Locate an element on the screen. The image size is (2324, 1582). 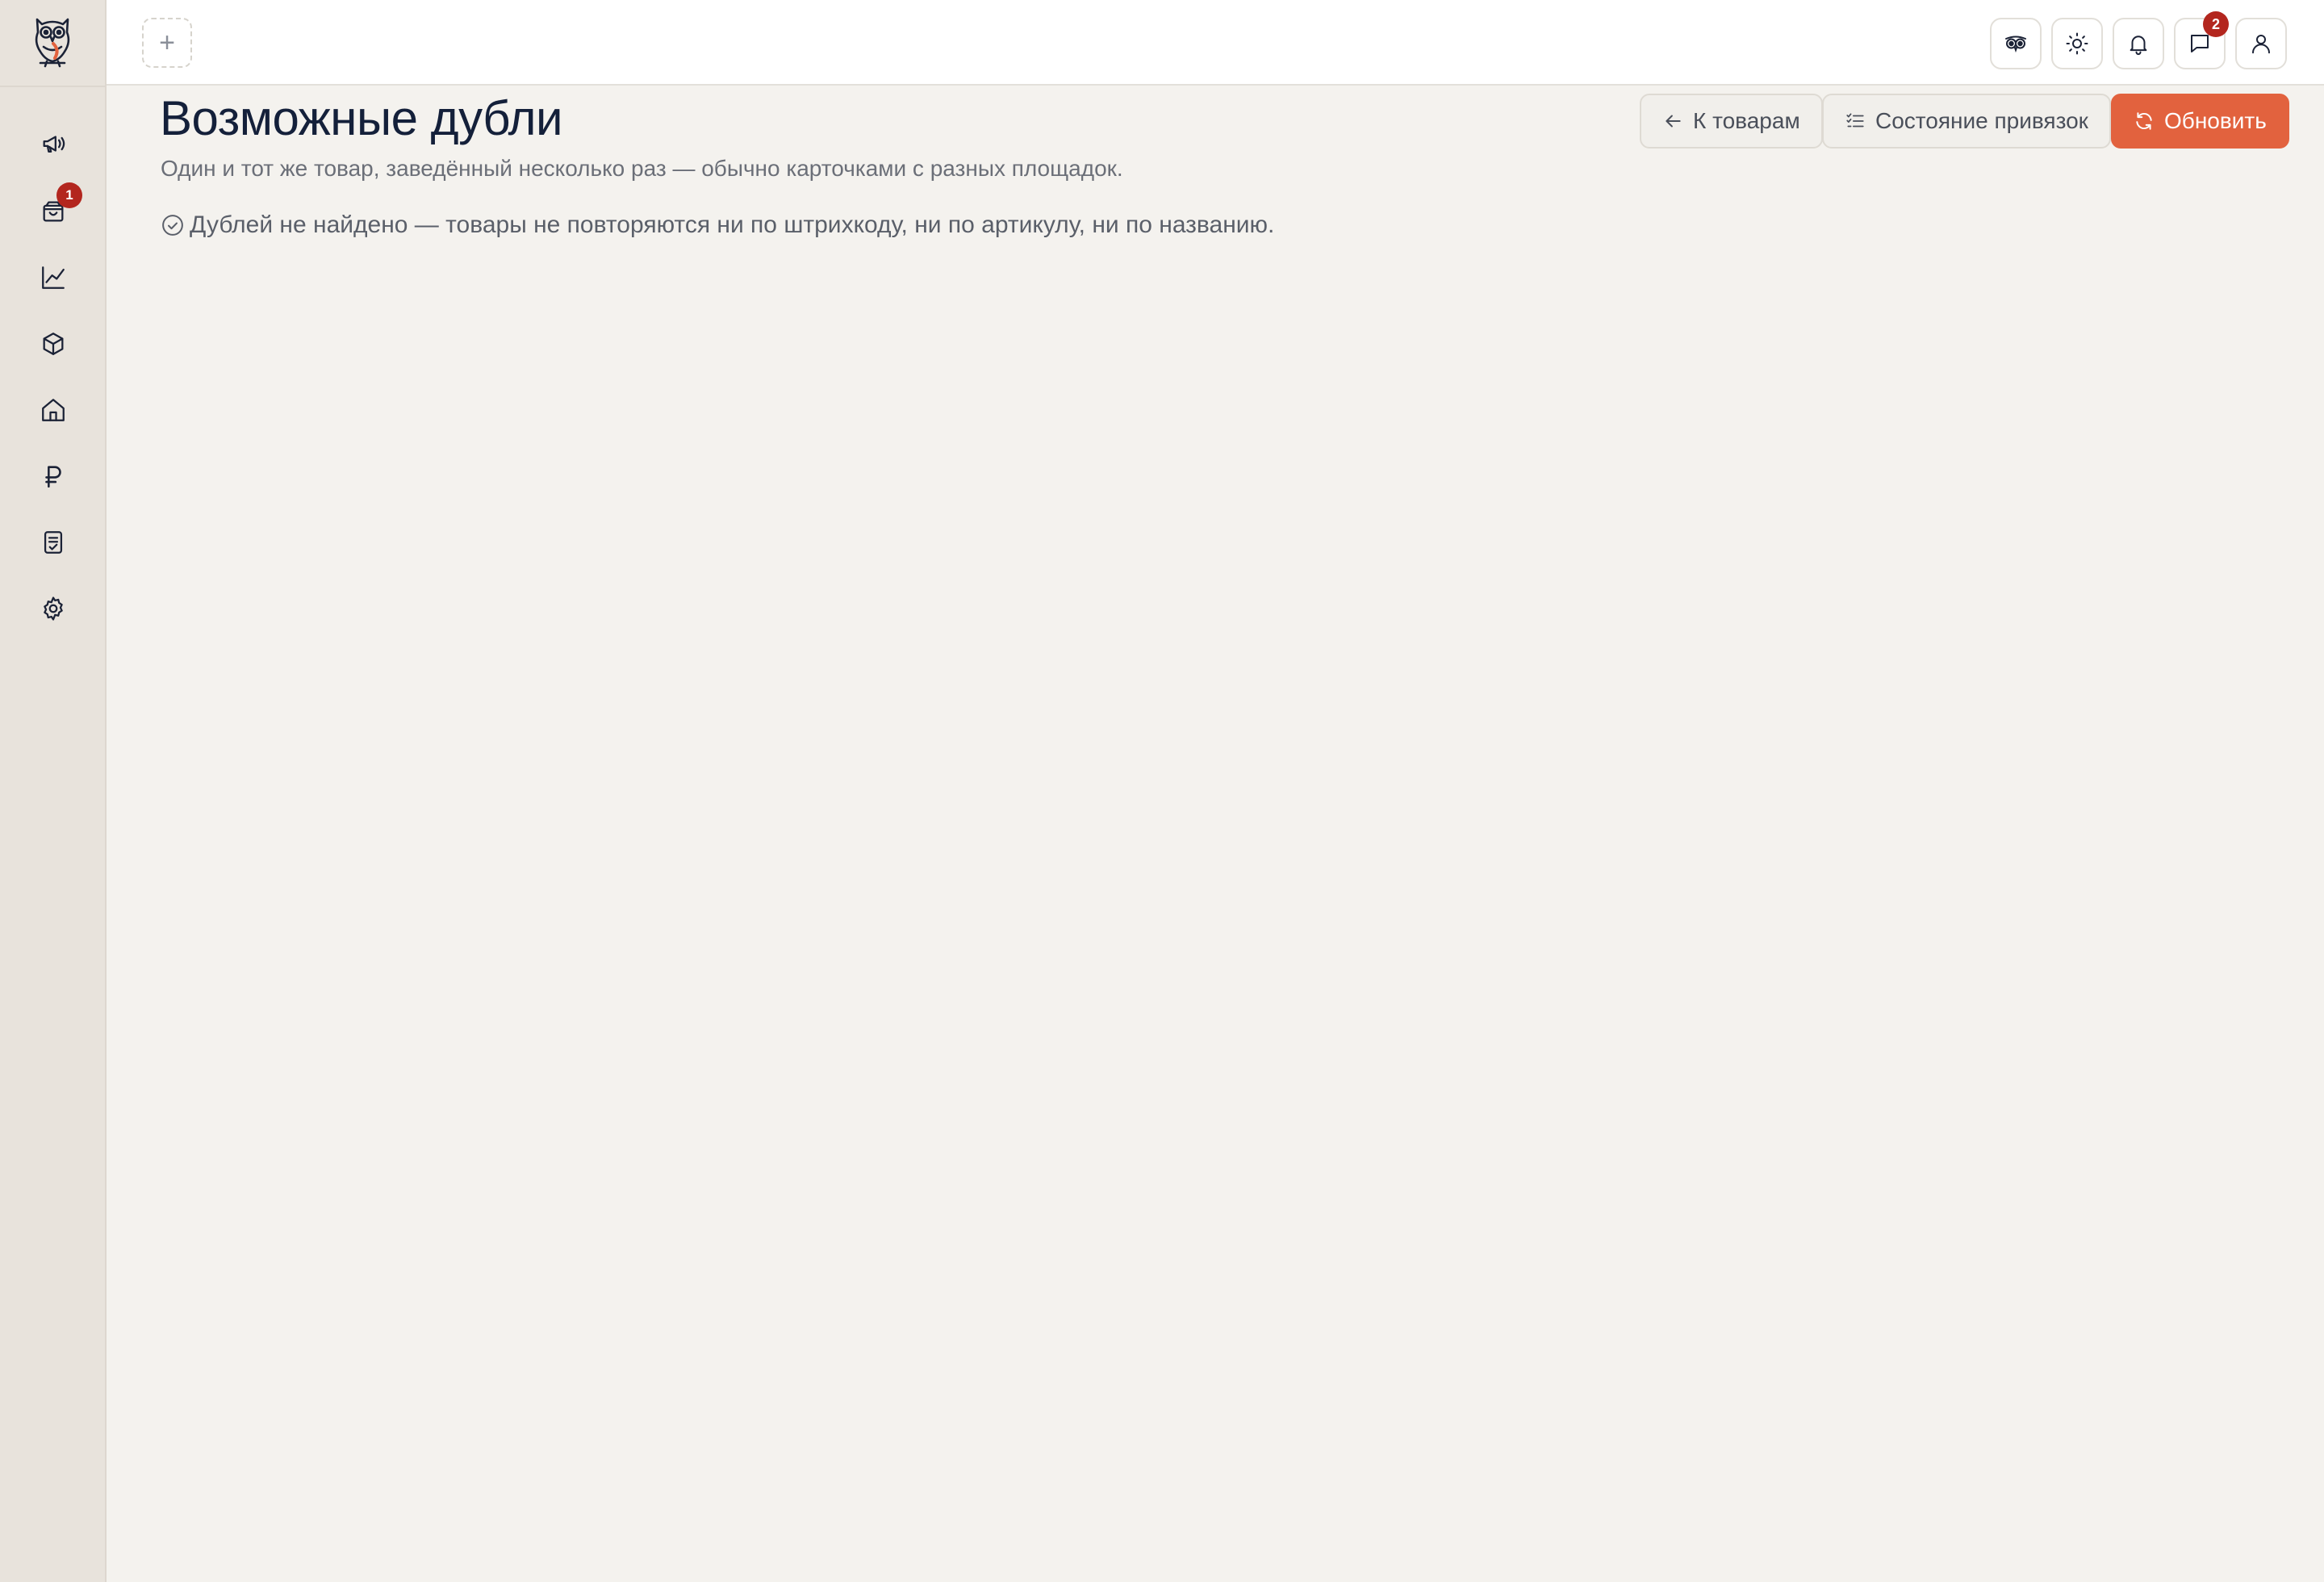
sidebar-item-warehouse is located at coordinates (53, 410).